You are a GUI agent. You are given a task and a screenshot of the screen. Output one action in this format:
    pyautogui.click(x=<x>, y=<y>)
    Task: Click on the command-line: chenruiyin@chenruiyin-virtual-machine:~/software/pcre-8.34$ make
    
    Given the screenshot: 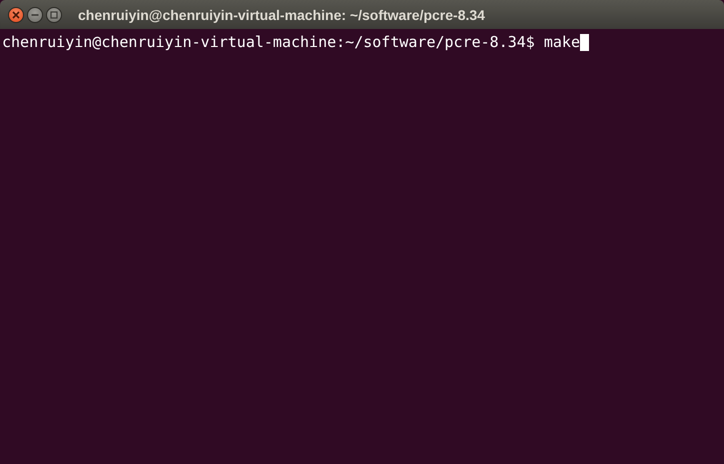 What is the action you would take?
    pyautogui.click(x=291, y=42)
    